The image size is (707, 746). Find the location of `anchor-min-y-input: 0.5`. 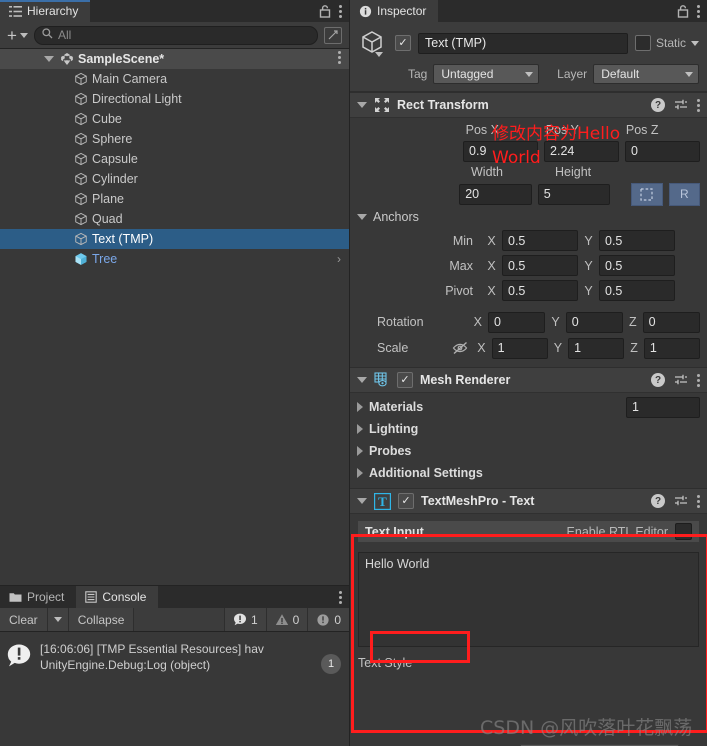

anchor-min-y-input: 0.5 is located at coordinates (637, 240).